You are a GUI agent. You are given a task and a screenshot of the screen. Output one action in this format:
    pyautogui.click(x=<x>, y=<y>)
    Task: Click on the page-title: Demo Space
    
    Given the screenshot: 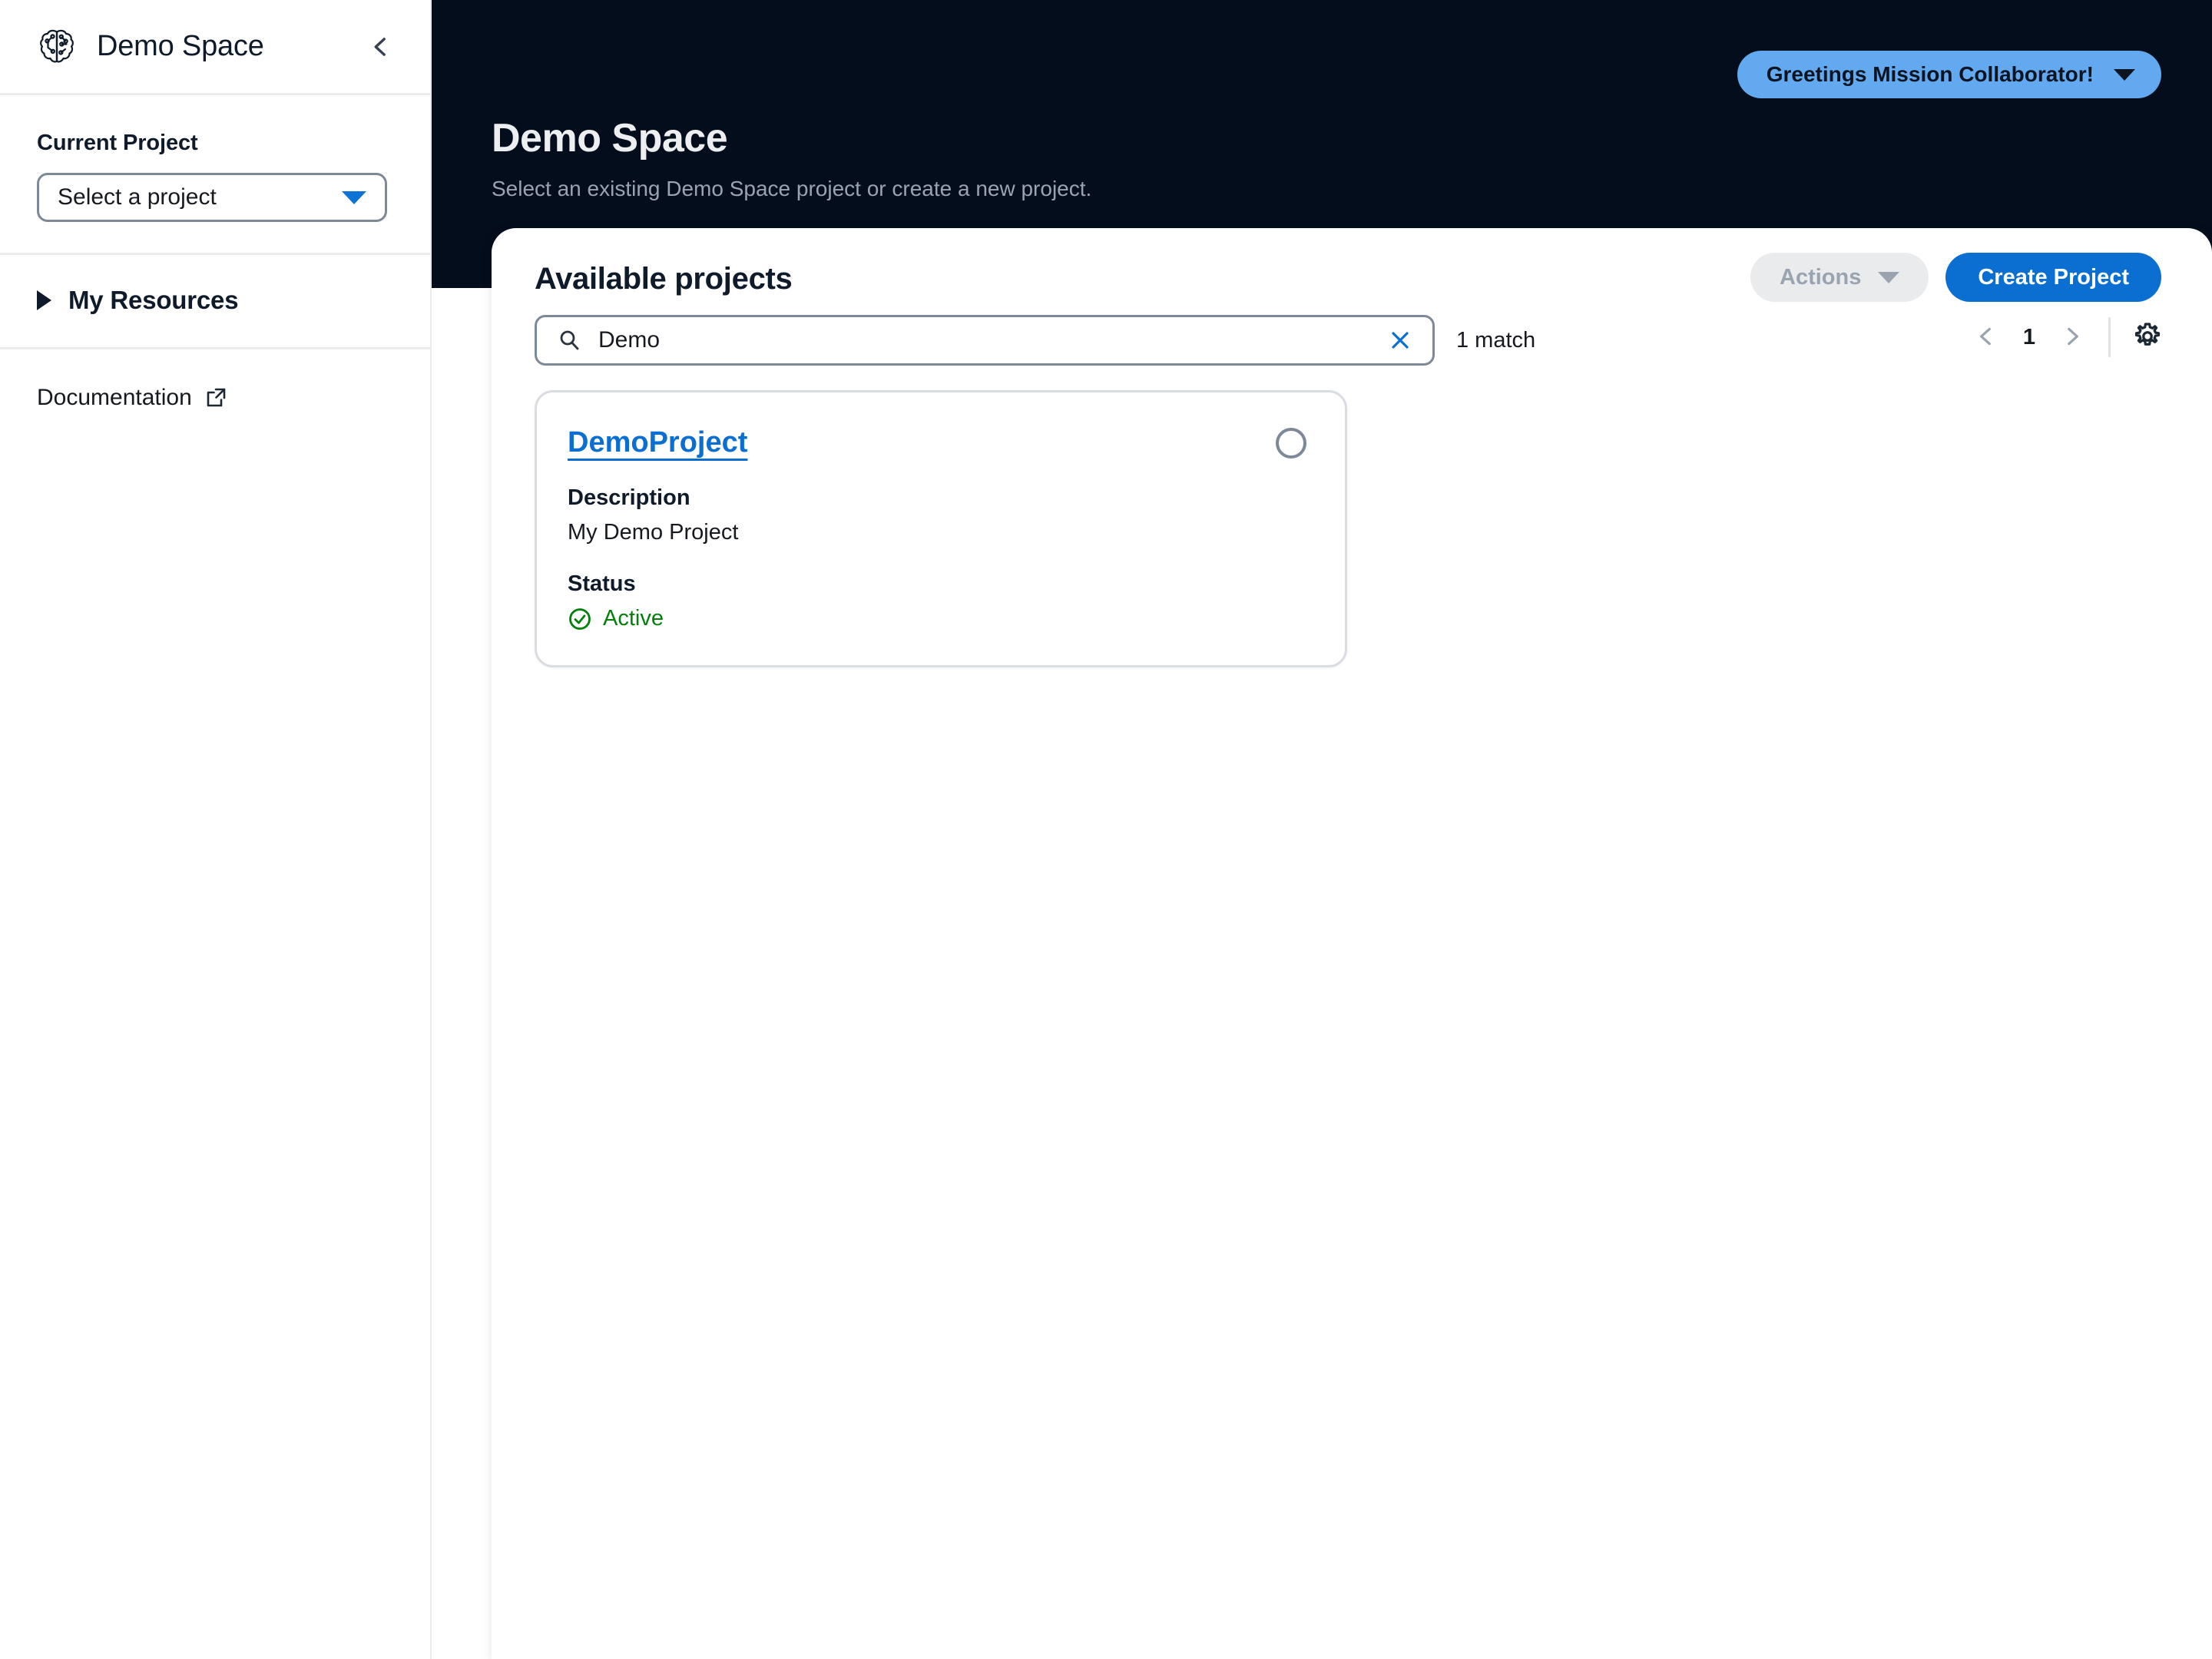 What is the action you would take?
    pyautogui.click(x=610, y=138)
    